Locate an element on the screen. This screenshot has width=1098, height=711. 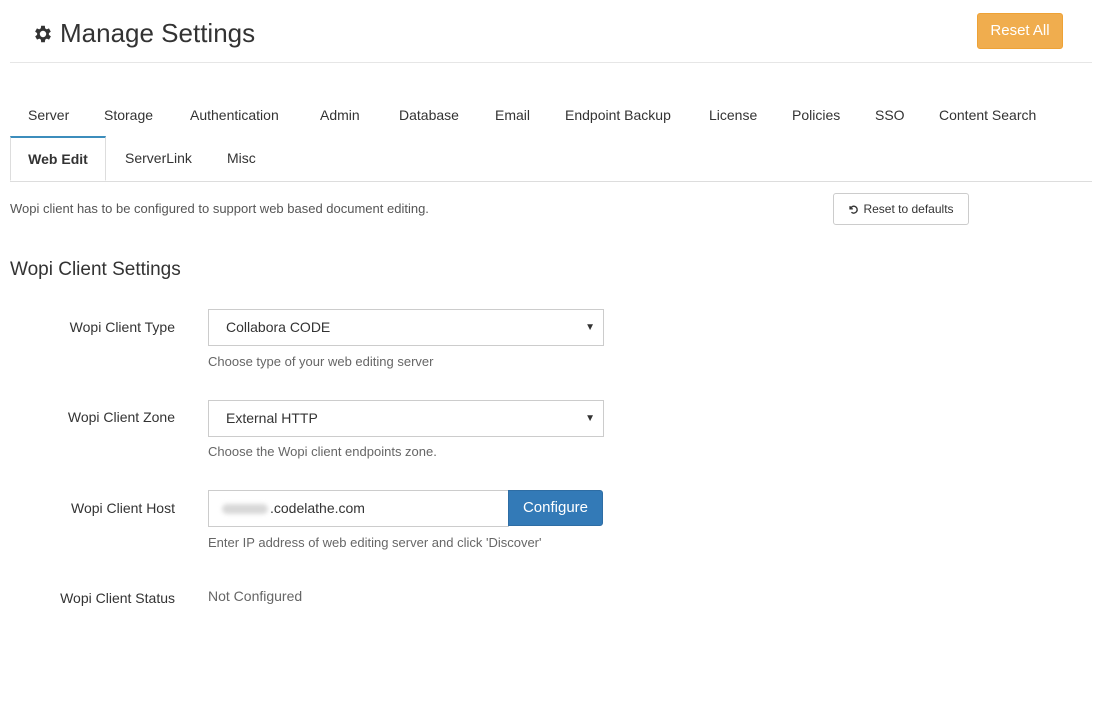
tab-license: License is located at coordinates (733, 115).